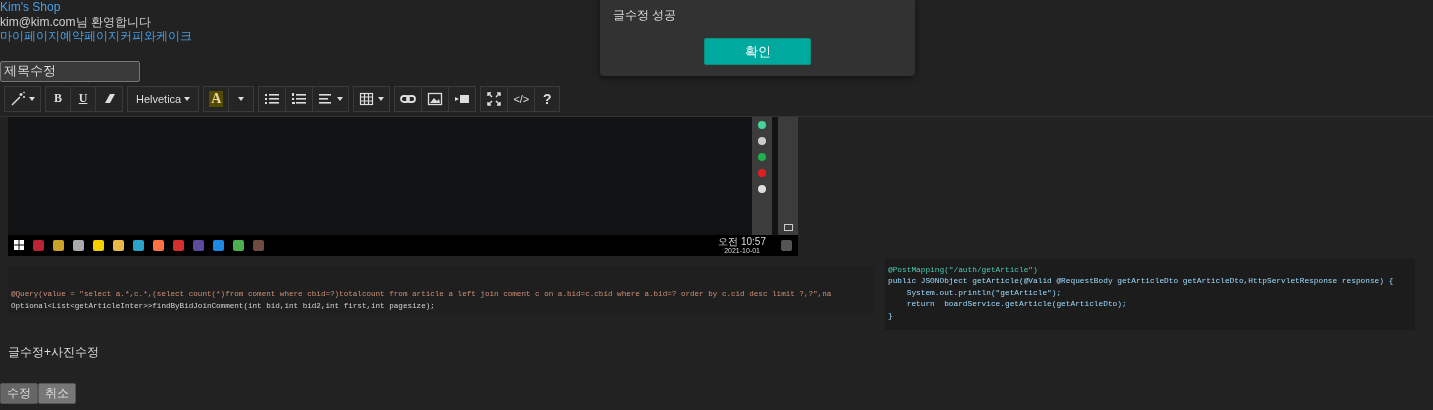 The height and width of the screenshot is (410, 1433). I want to click on numbers-button, so click(299, 98).